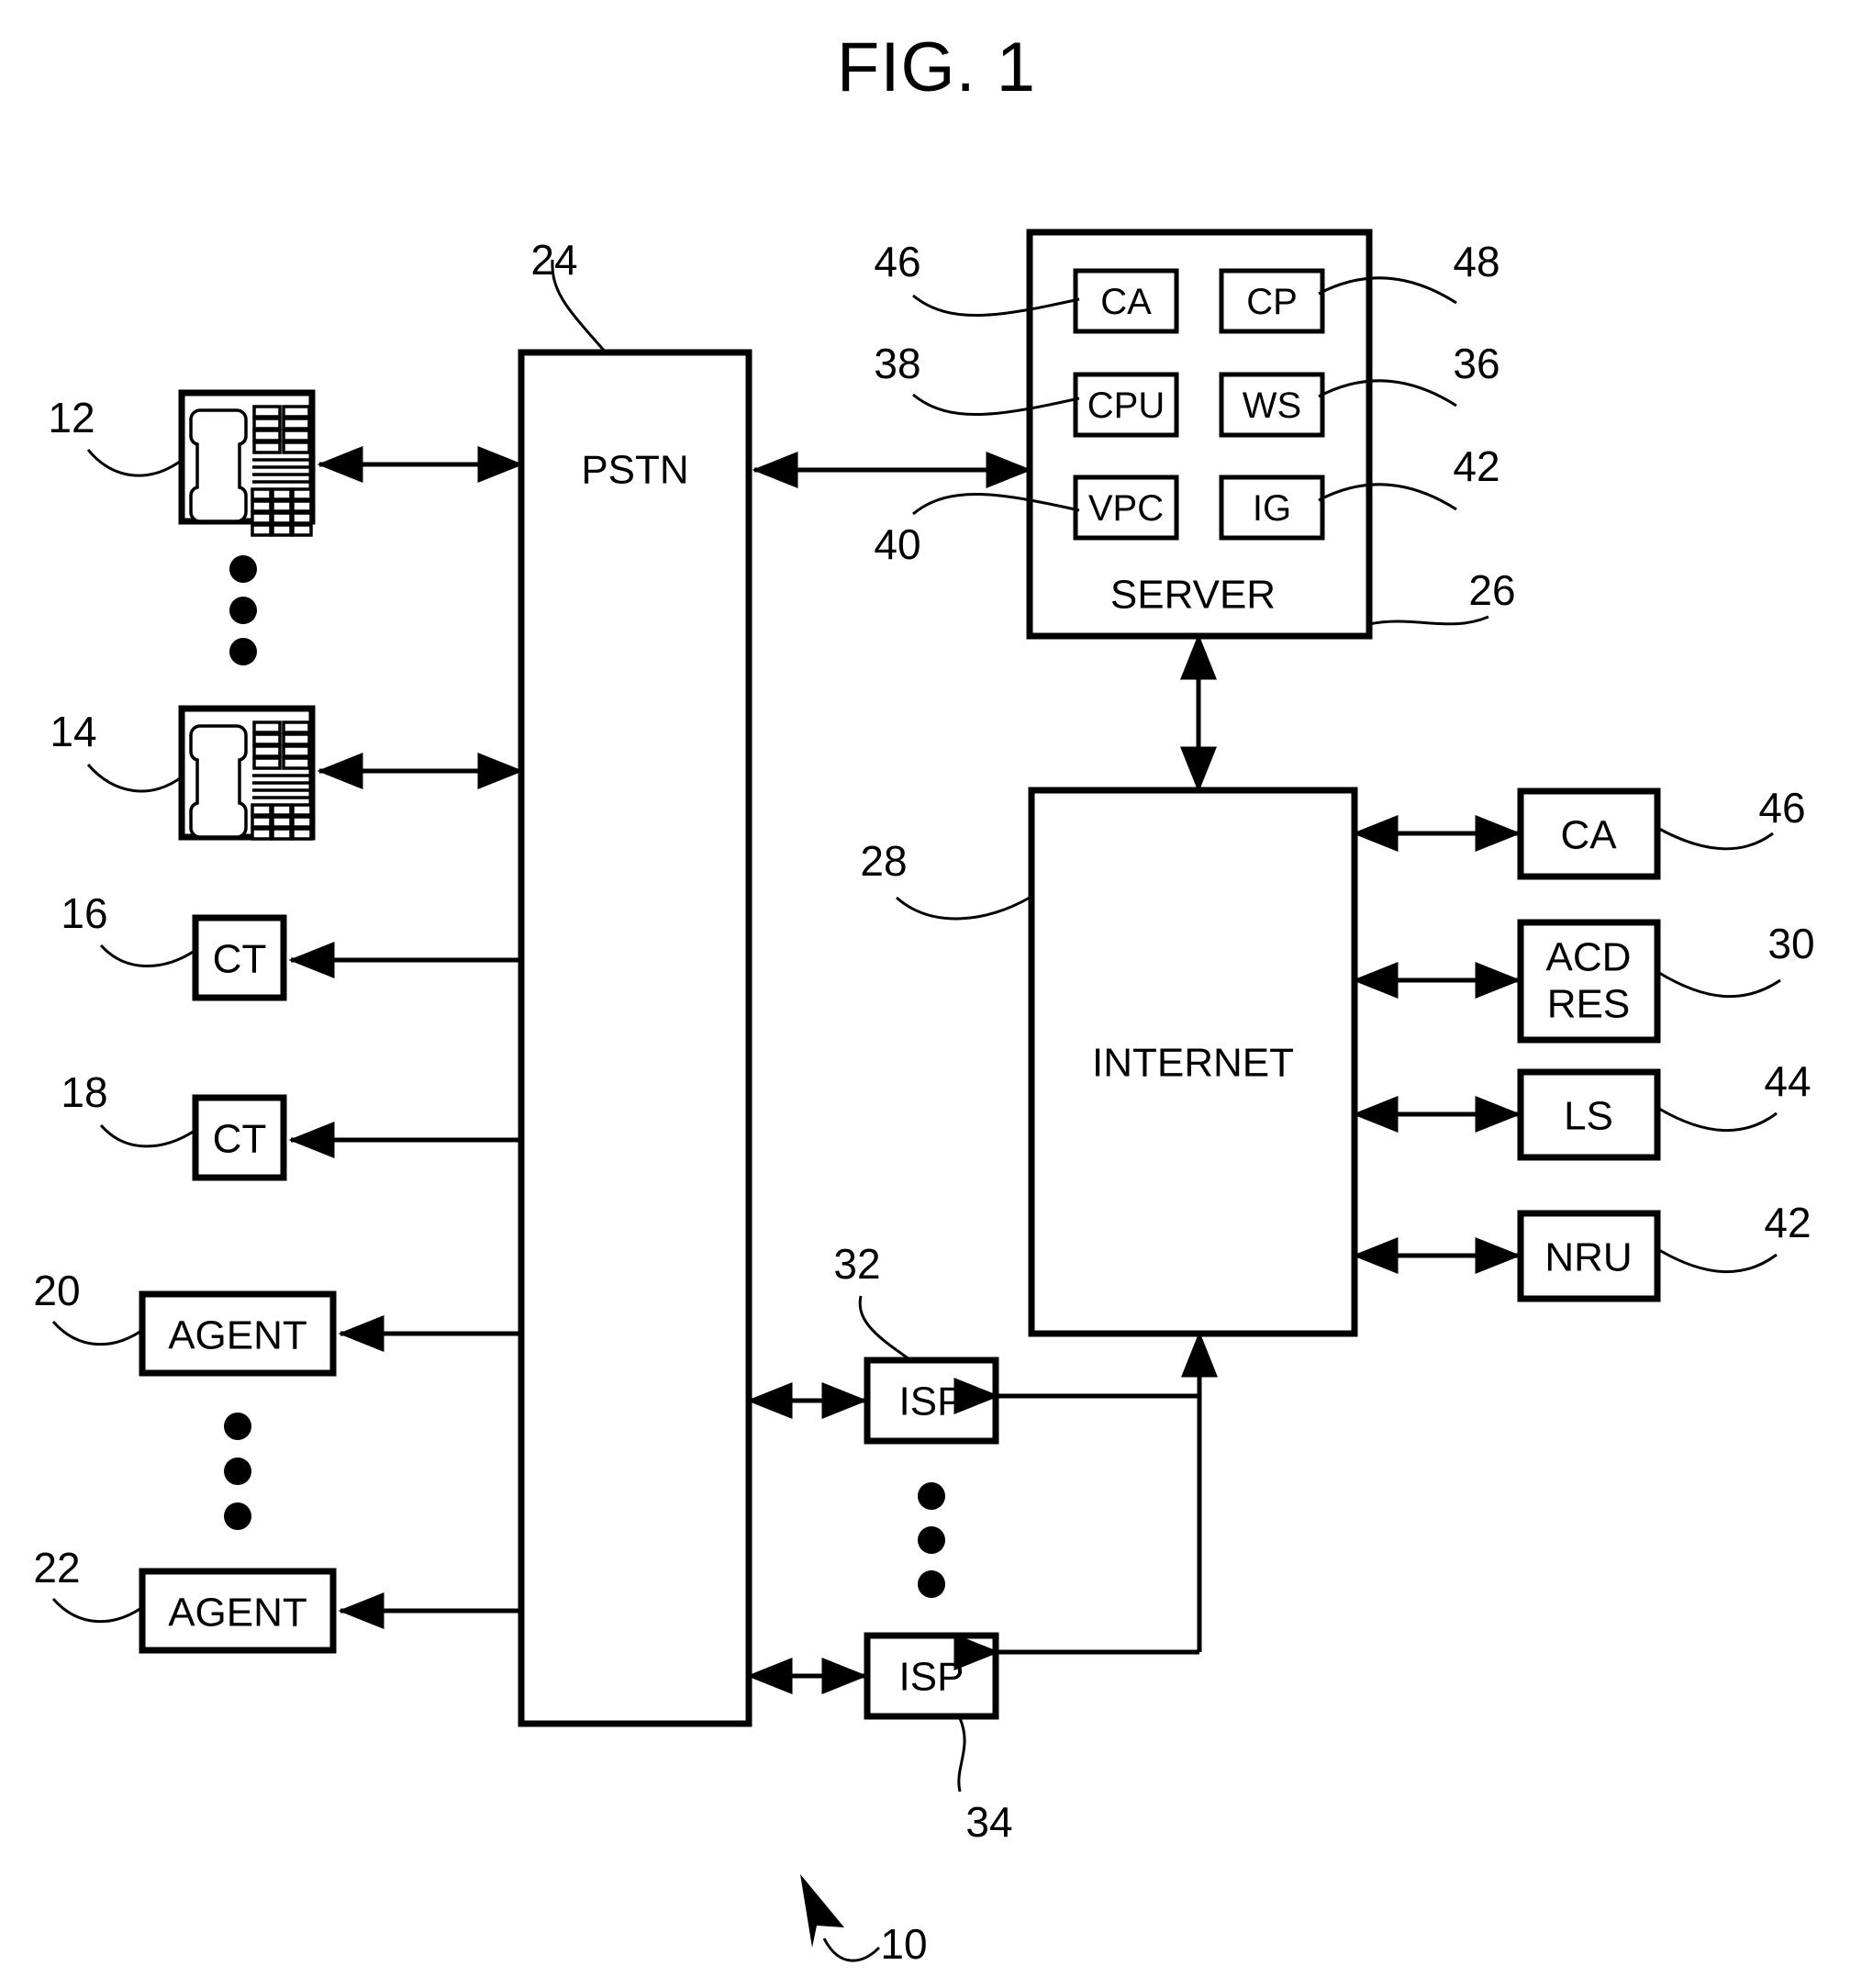 The width and height of the screenshot is (1873, 1988). I want to click on ct-16-label: CT, so click(240, 959).